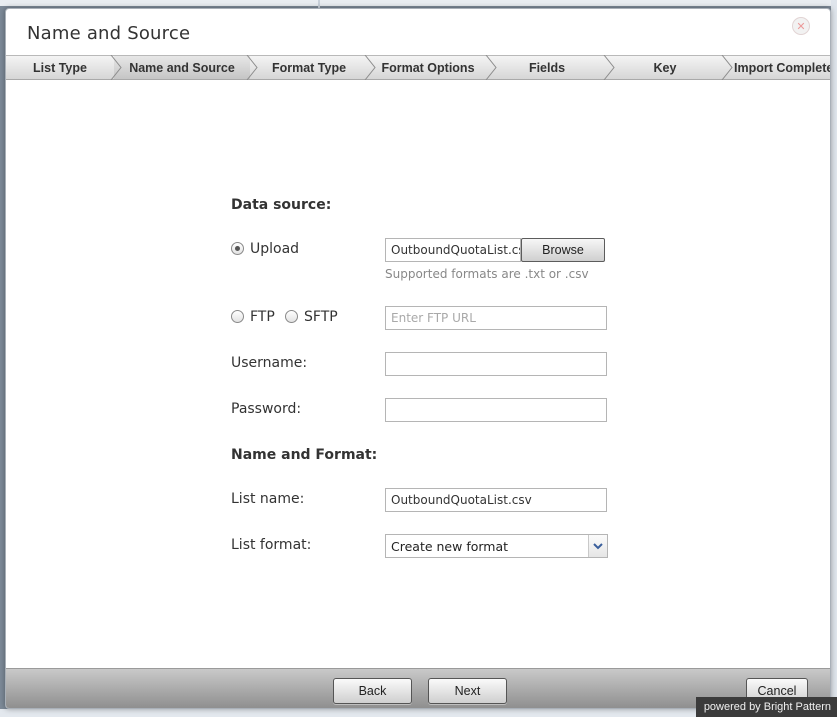  I want to click on list-format-label: List format:, so click(271, 545).